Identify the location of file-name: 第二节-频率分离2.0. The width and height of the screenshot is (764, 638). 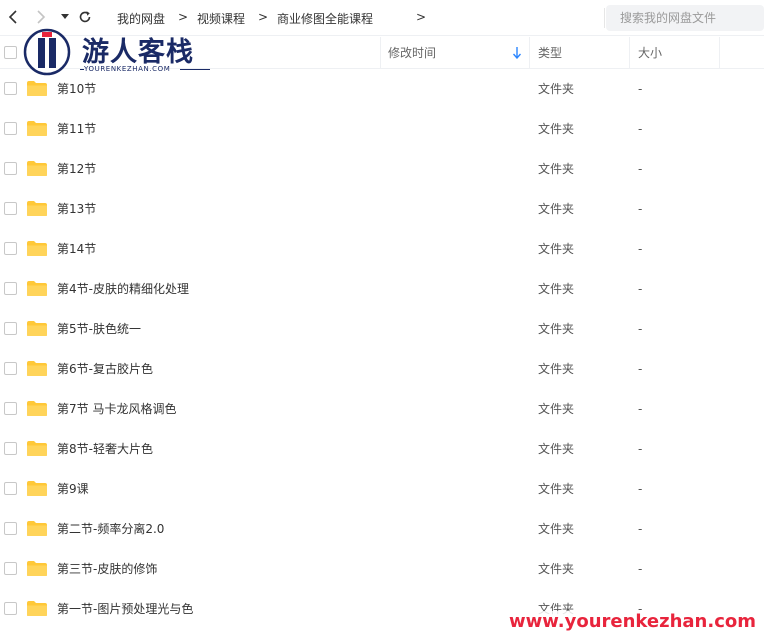
(110, 529).